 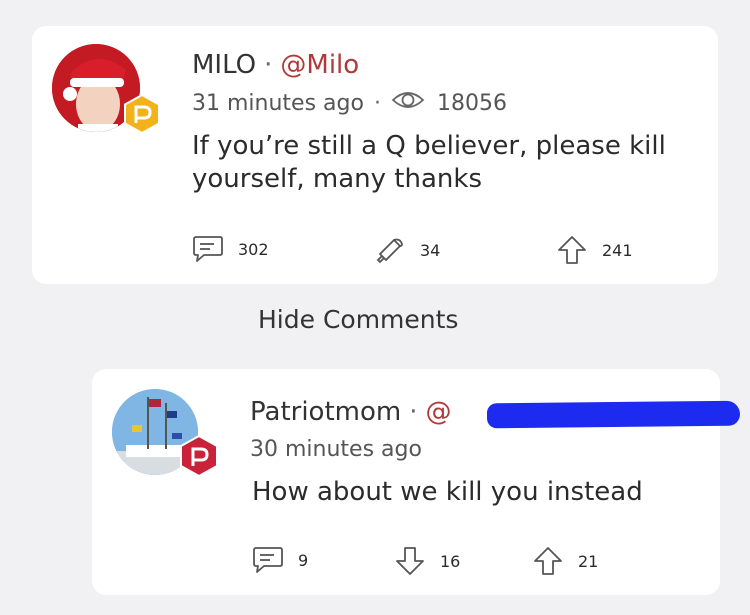 I want to click on comment-button: 9, so click(x=280, y=560).